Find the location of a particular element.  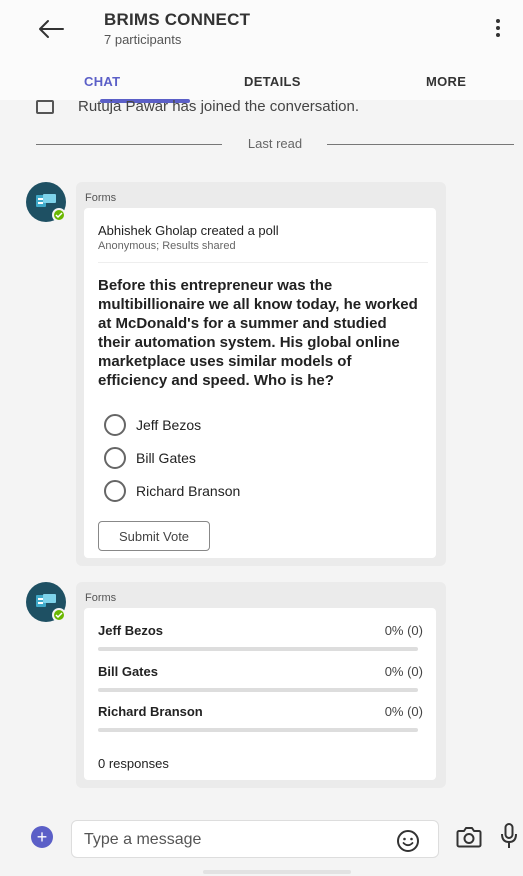

result-row: Richard Branson 0% (0) is located at coordinates (260, 719).